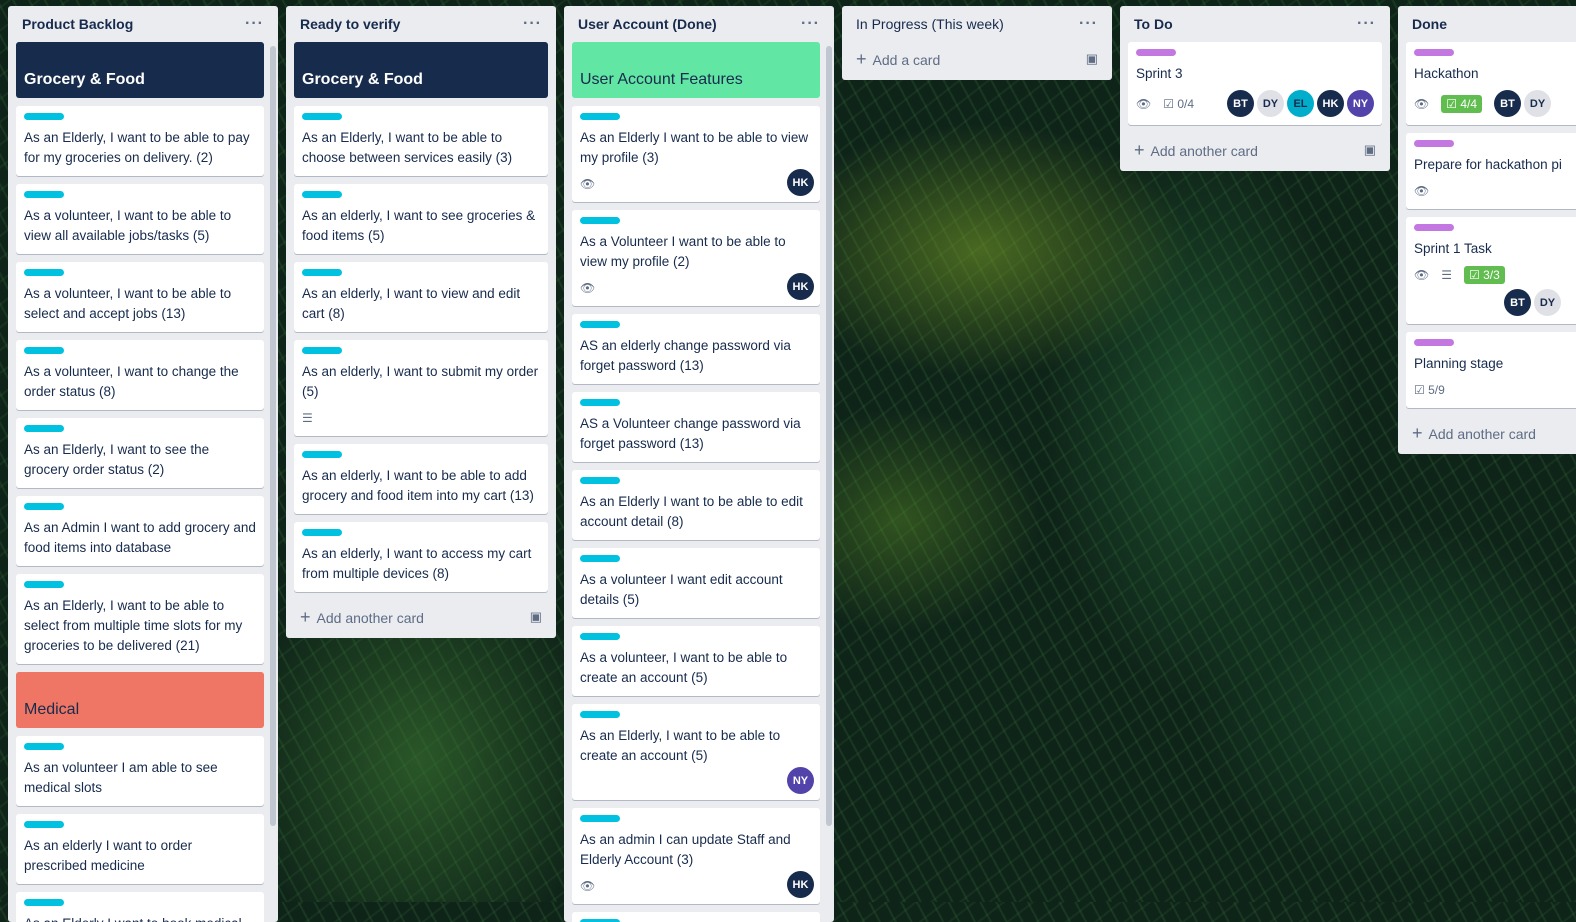 This screenshot has height=922, width=1576. Describe the element at coordinates (647, 24) in the screenshot. I see `list-title: User Account (Done)` at that location.